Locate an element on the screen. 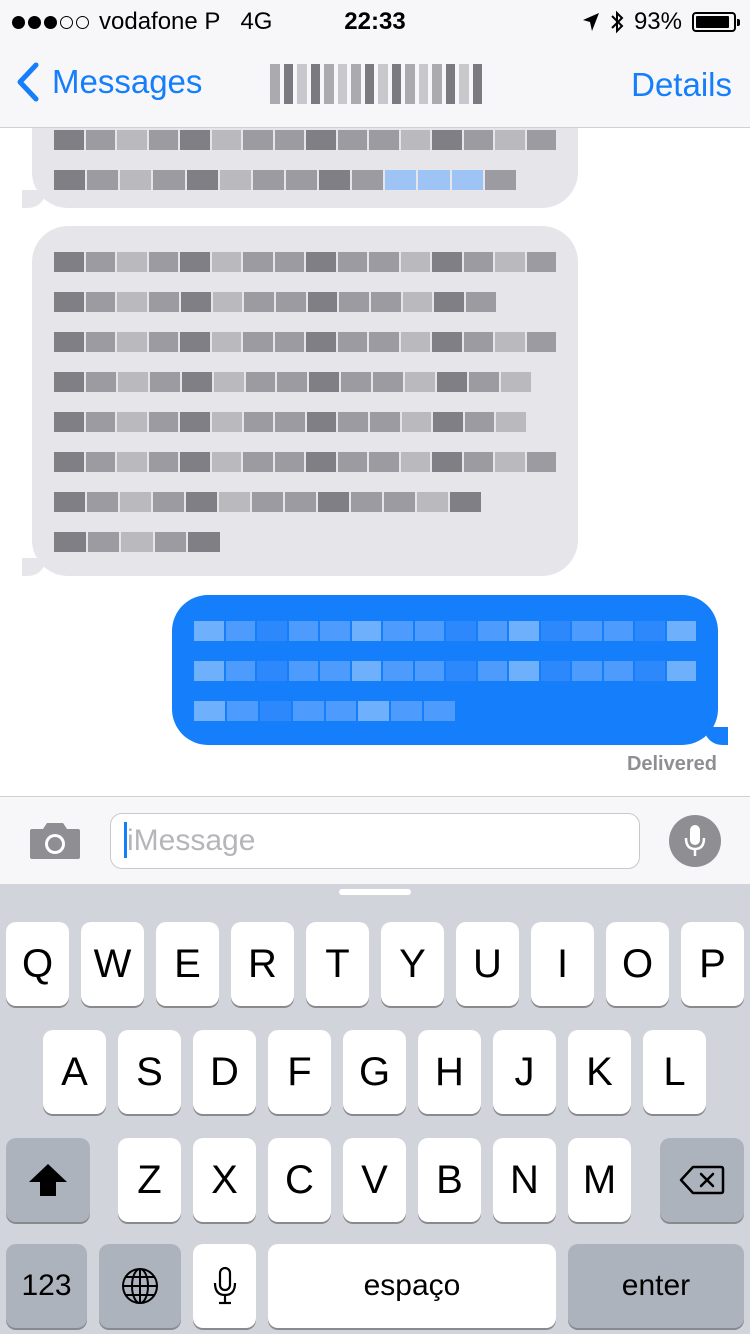 This screenshot has height=1334, width=750. key-i: I is located at coordinates (562, 964).